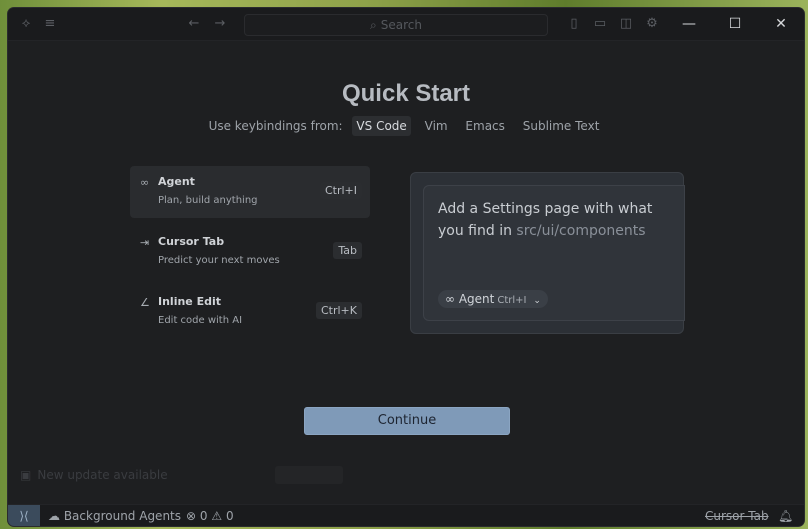 The height and width of the screenshot is (529, 808). Describe the element at coordinates (735, 24) in the screenshot. I see `maximize-button: ☐` at that location.